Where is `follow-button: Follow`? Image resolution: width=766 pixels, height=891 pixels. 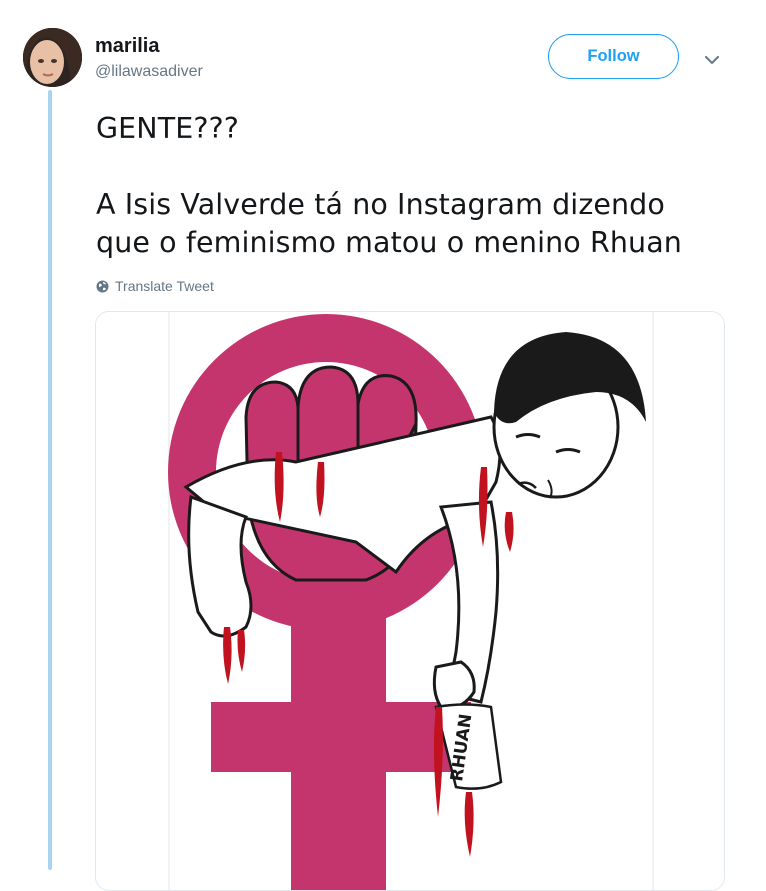 follow-button: Follow is located at coordinates (613, 56).